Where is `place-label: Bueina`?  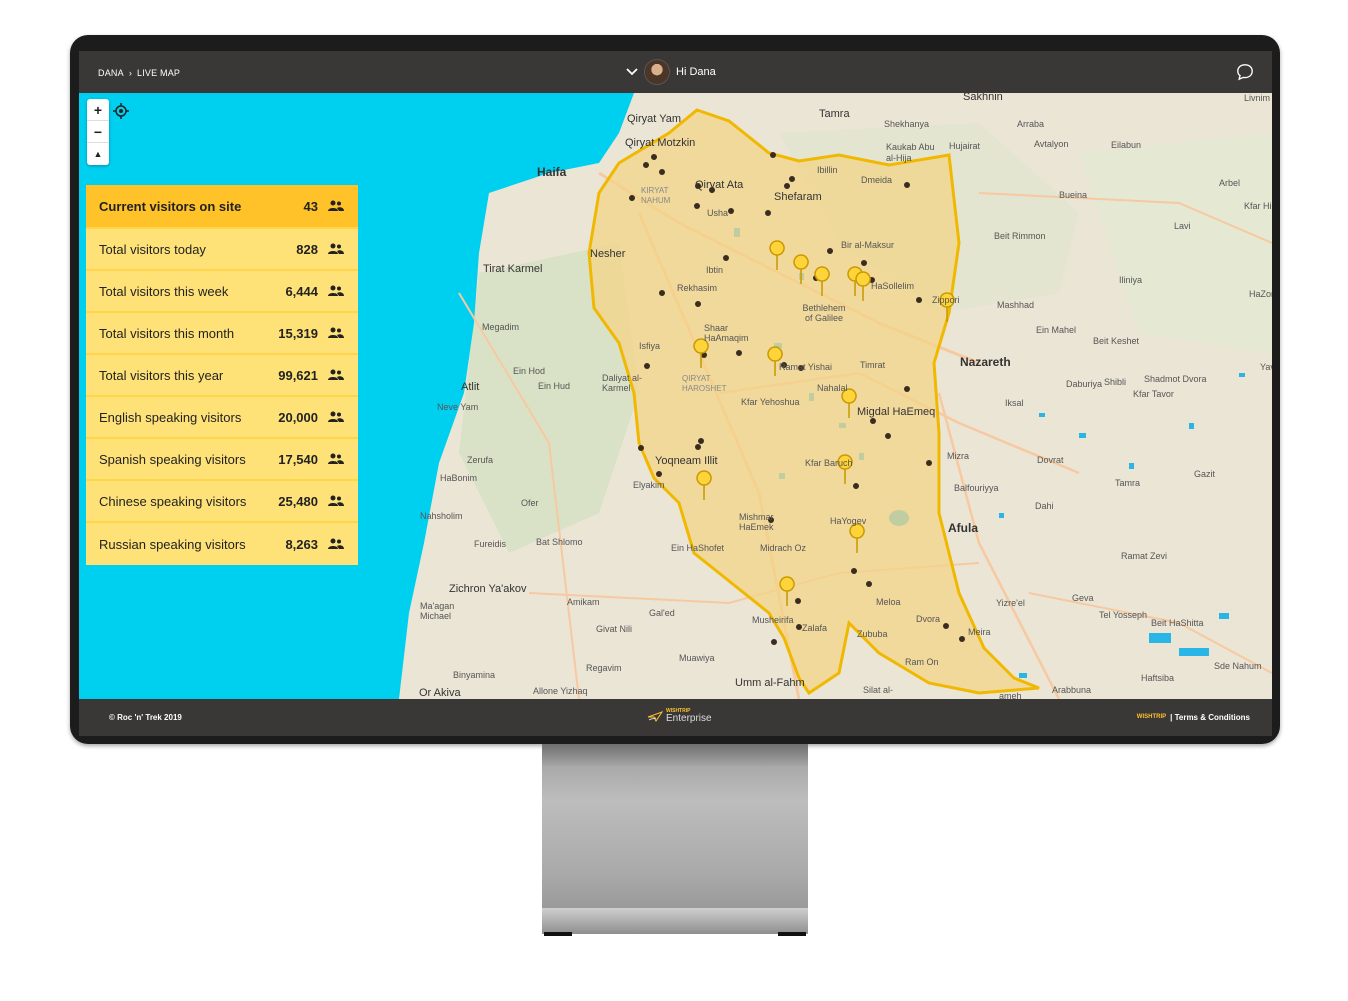
place-label: Bueina is located at coordinates (1073, 195).